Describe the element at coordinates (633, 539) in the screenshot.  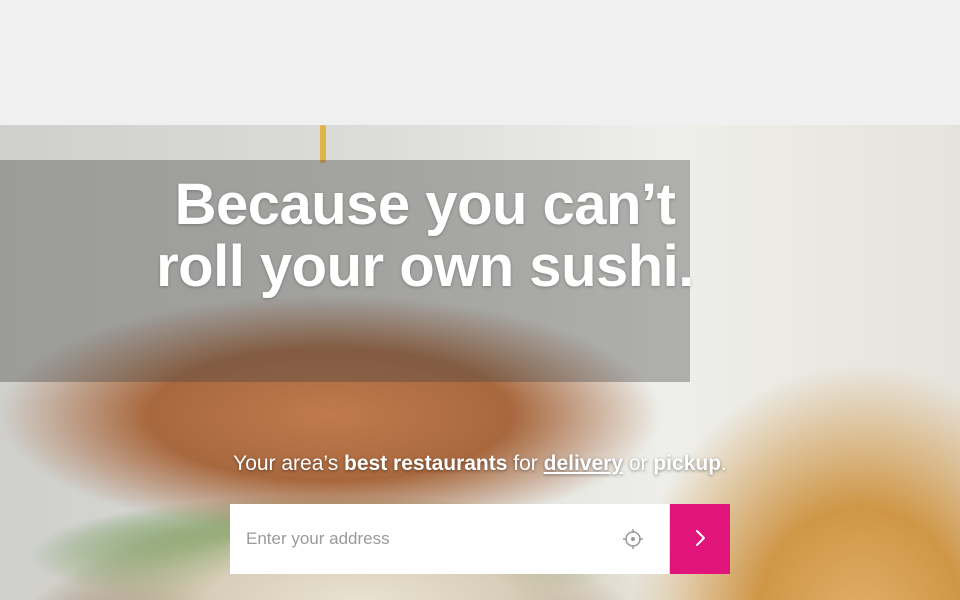
I see `crosshair-icon` at that location.